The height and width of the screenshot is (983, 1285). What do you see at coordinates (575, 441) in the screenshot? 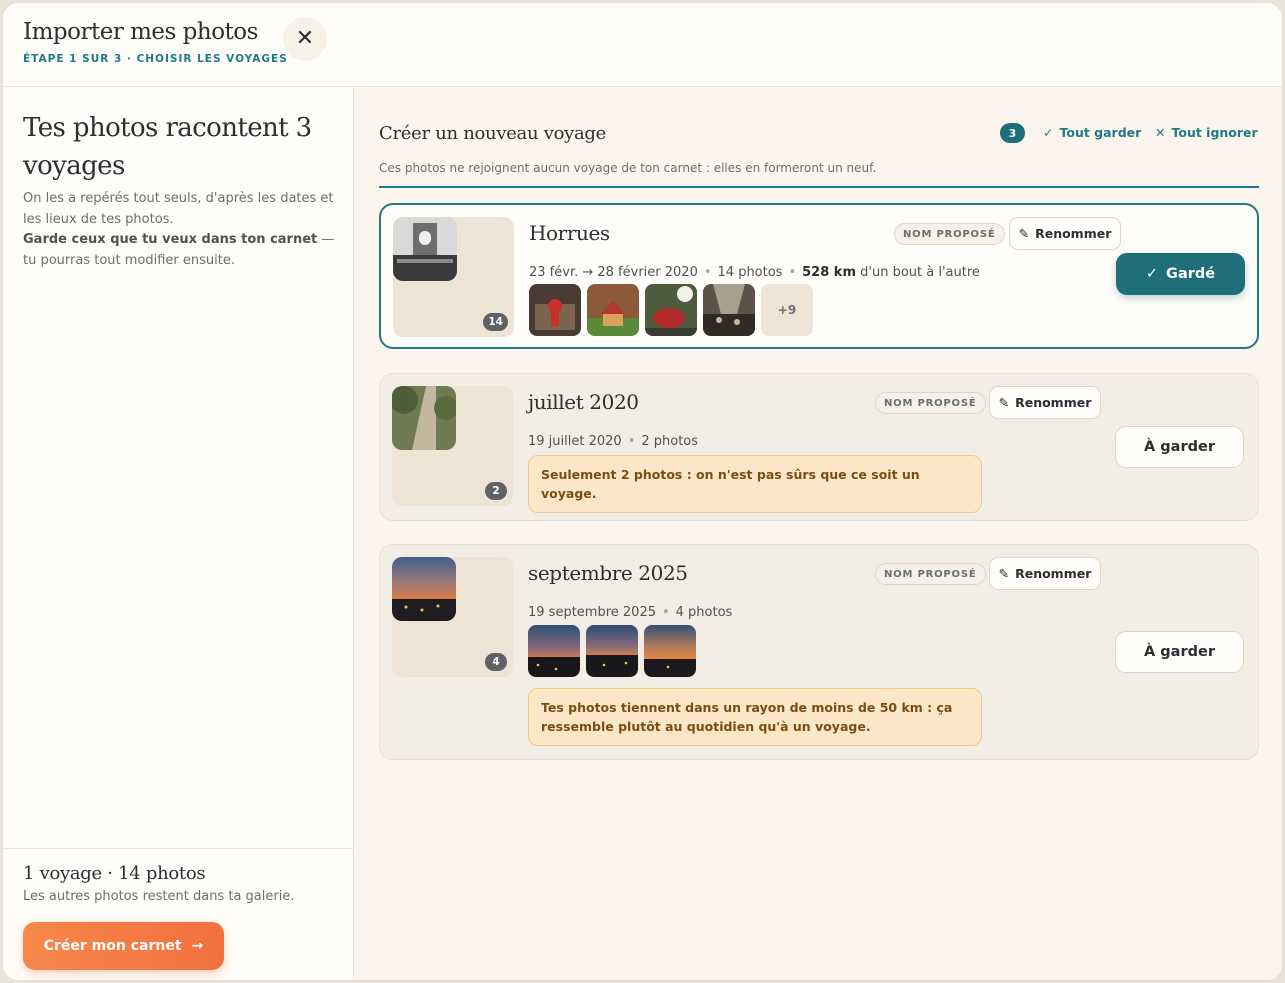
I see `trip-dates: 19 juillet 2020` at bounding box center [575, 441].